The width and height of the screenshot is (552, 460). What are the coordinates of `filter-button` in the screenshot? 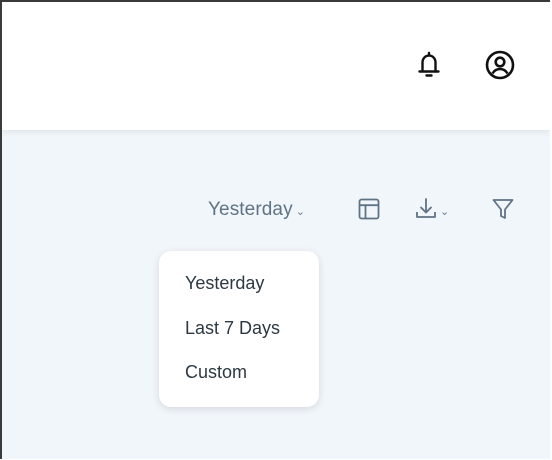 It's located at (503, 209).